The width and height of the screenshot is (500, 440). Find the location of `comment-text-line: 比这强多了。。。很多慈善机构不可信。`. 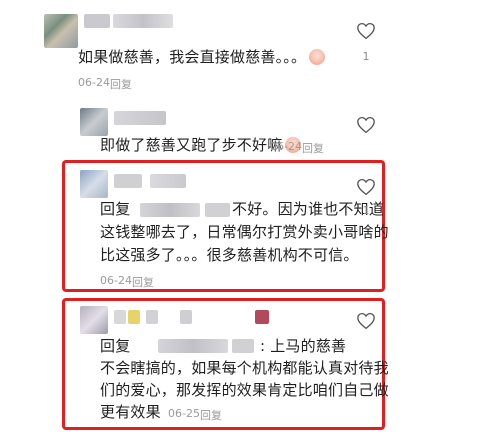

comment-text-line: 比这强多了。。。很多慈善机构不可信。 is located at coordinates (229, 255).